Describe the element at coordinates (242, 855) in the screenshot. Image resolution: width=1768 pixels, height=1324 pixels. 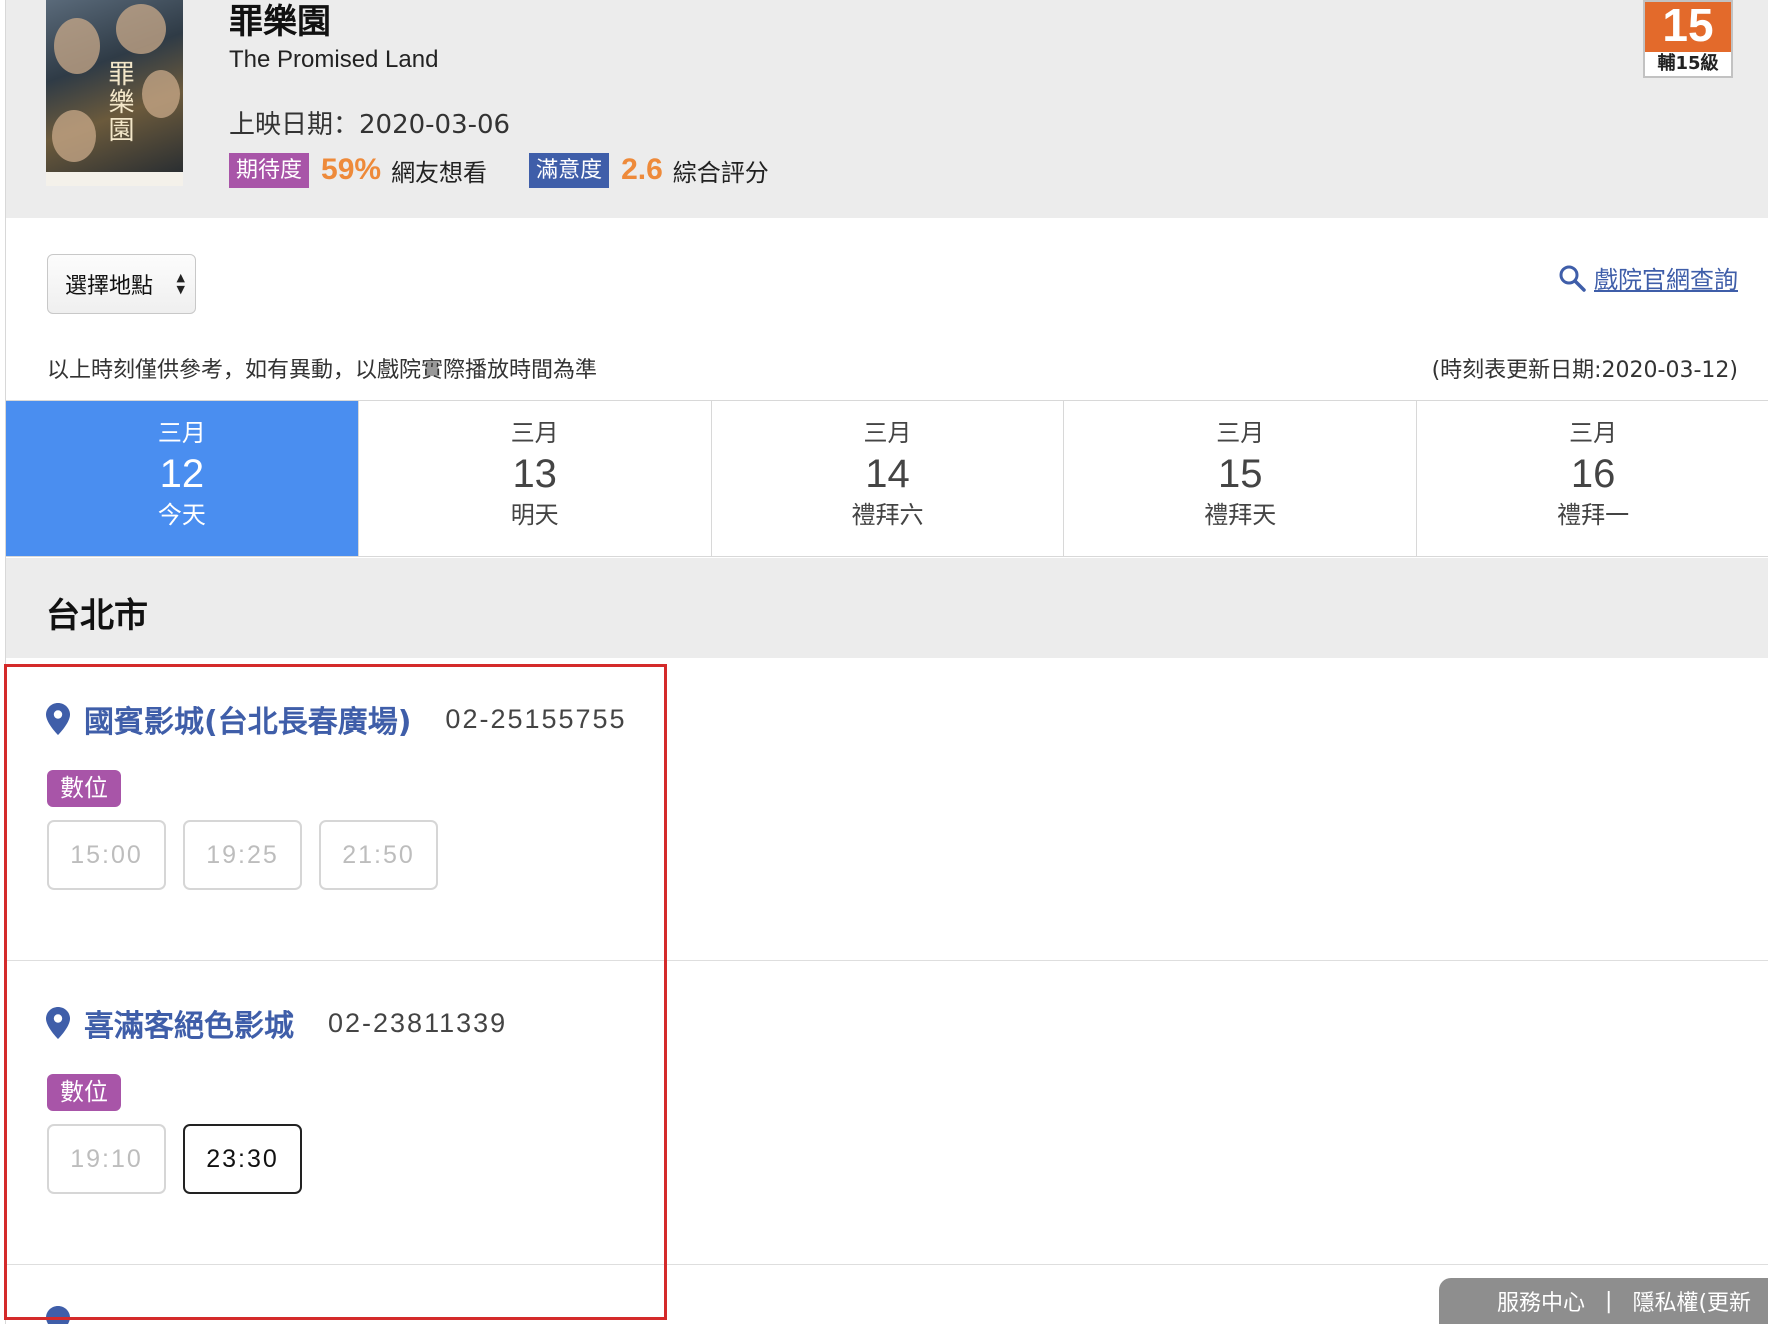
I see `showtime-button: 19:25` at that location.